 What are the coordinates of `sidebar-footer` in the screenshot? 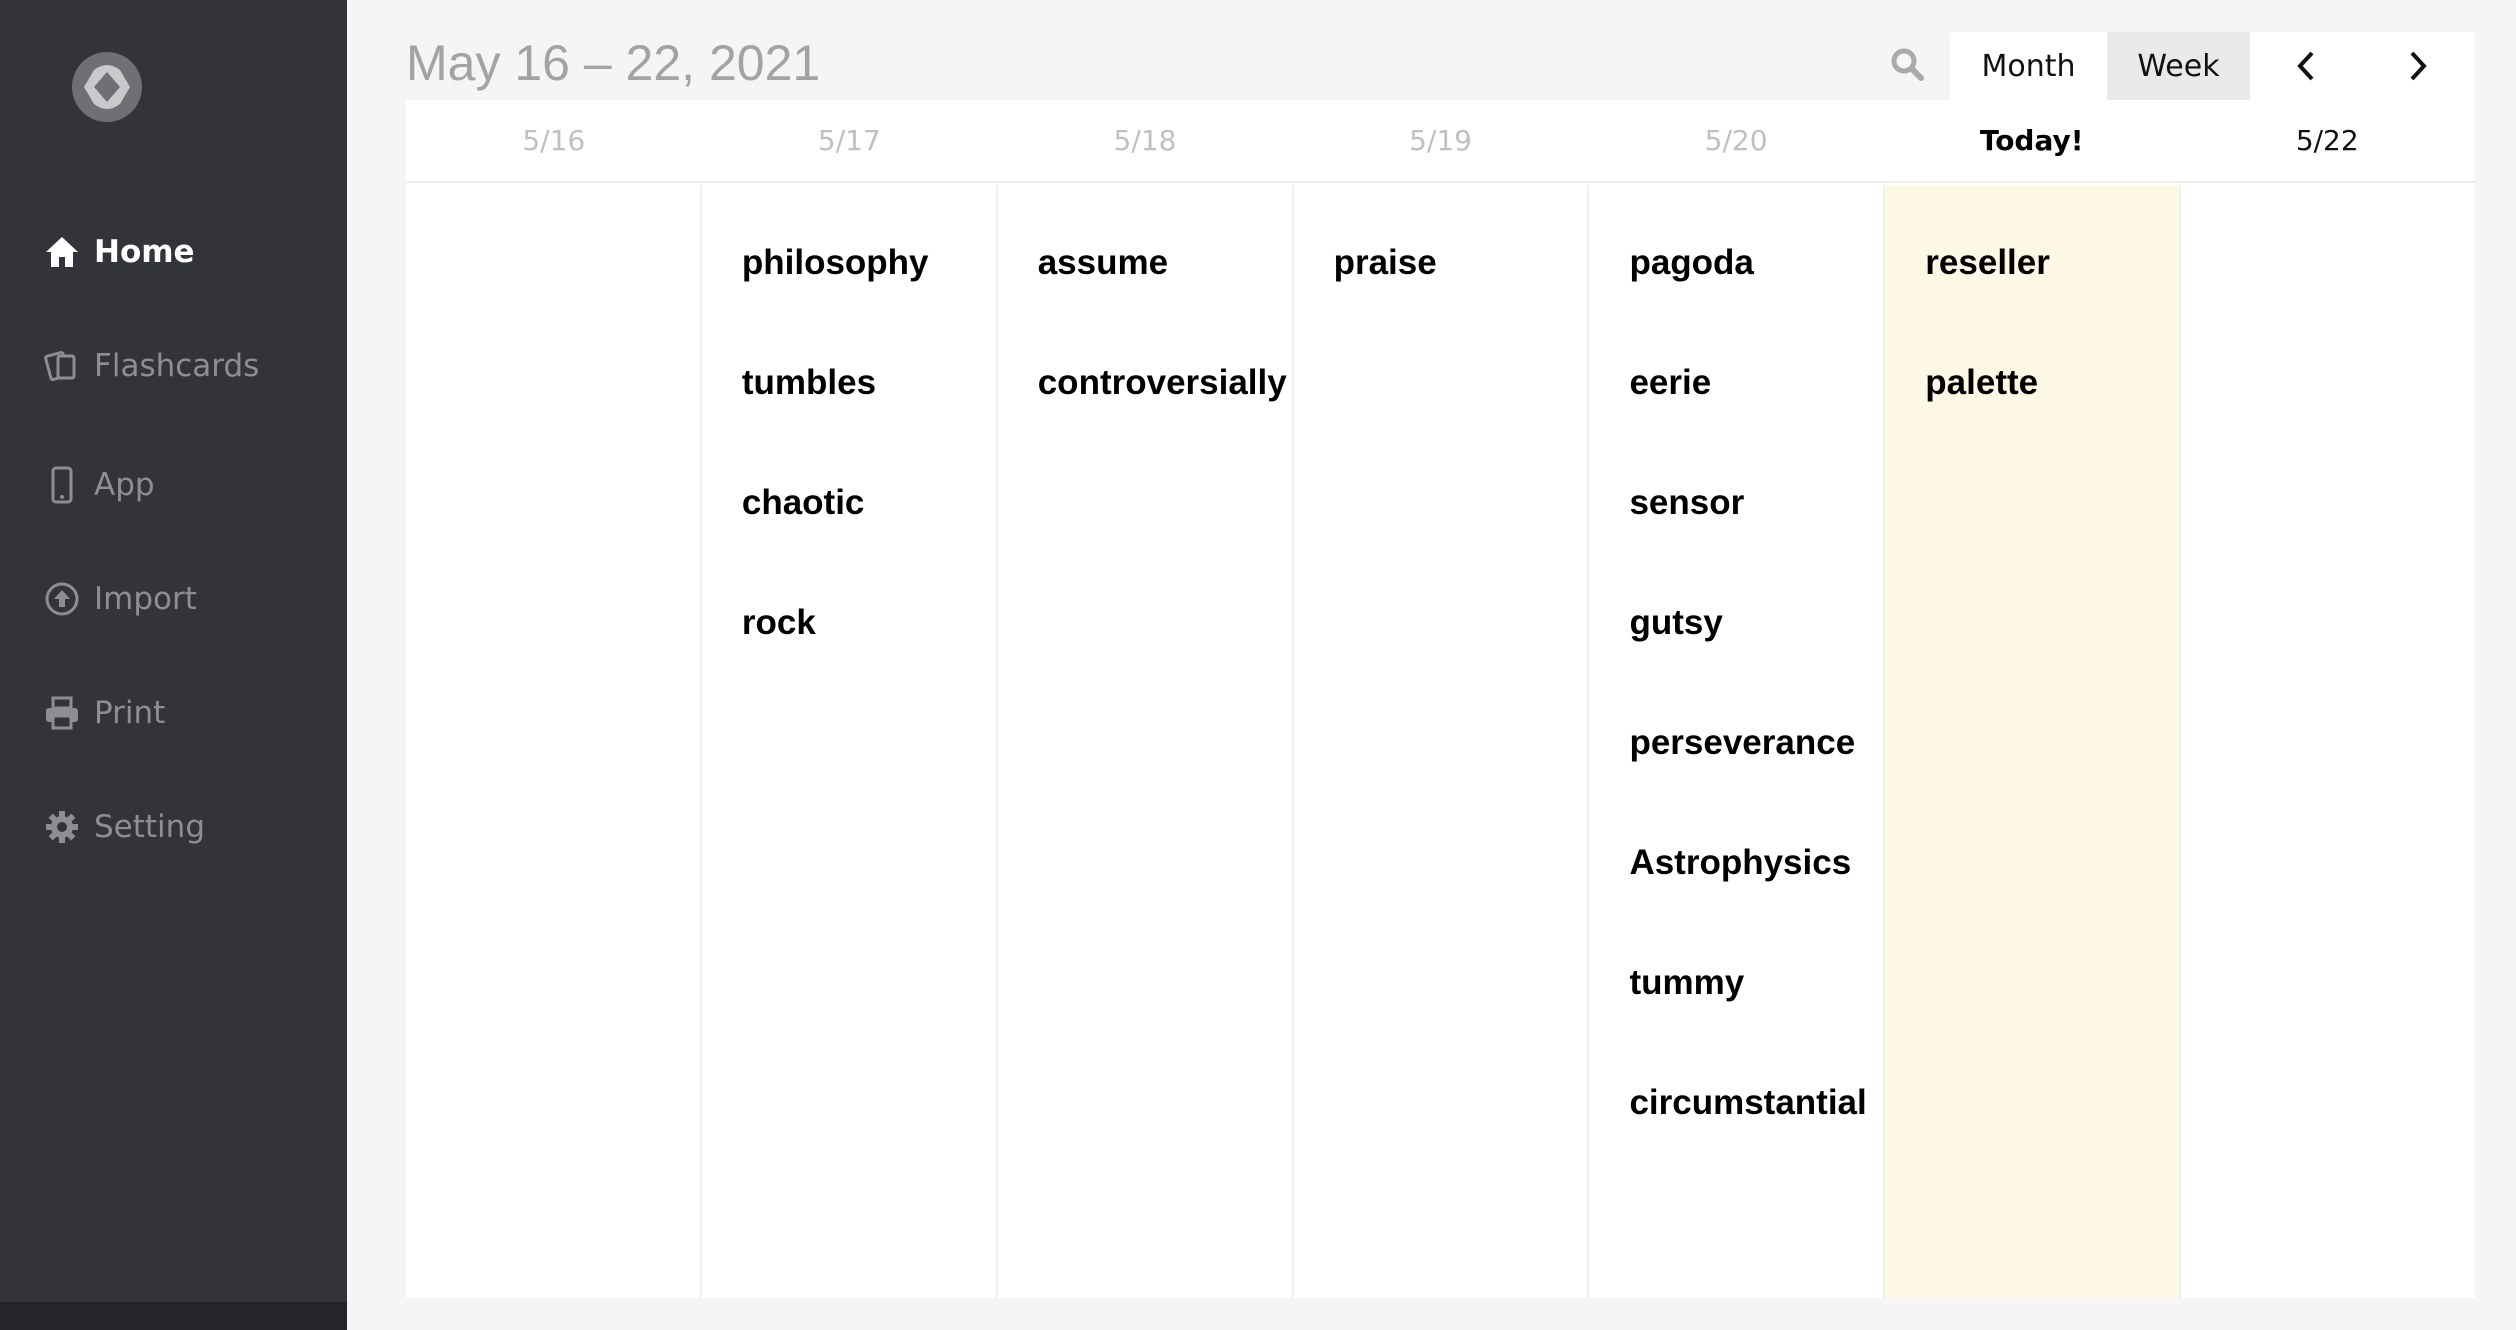 It's located at (173, 1316).